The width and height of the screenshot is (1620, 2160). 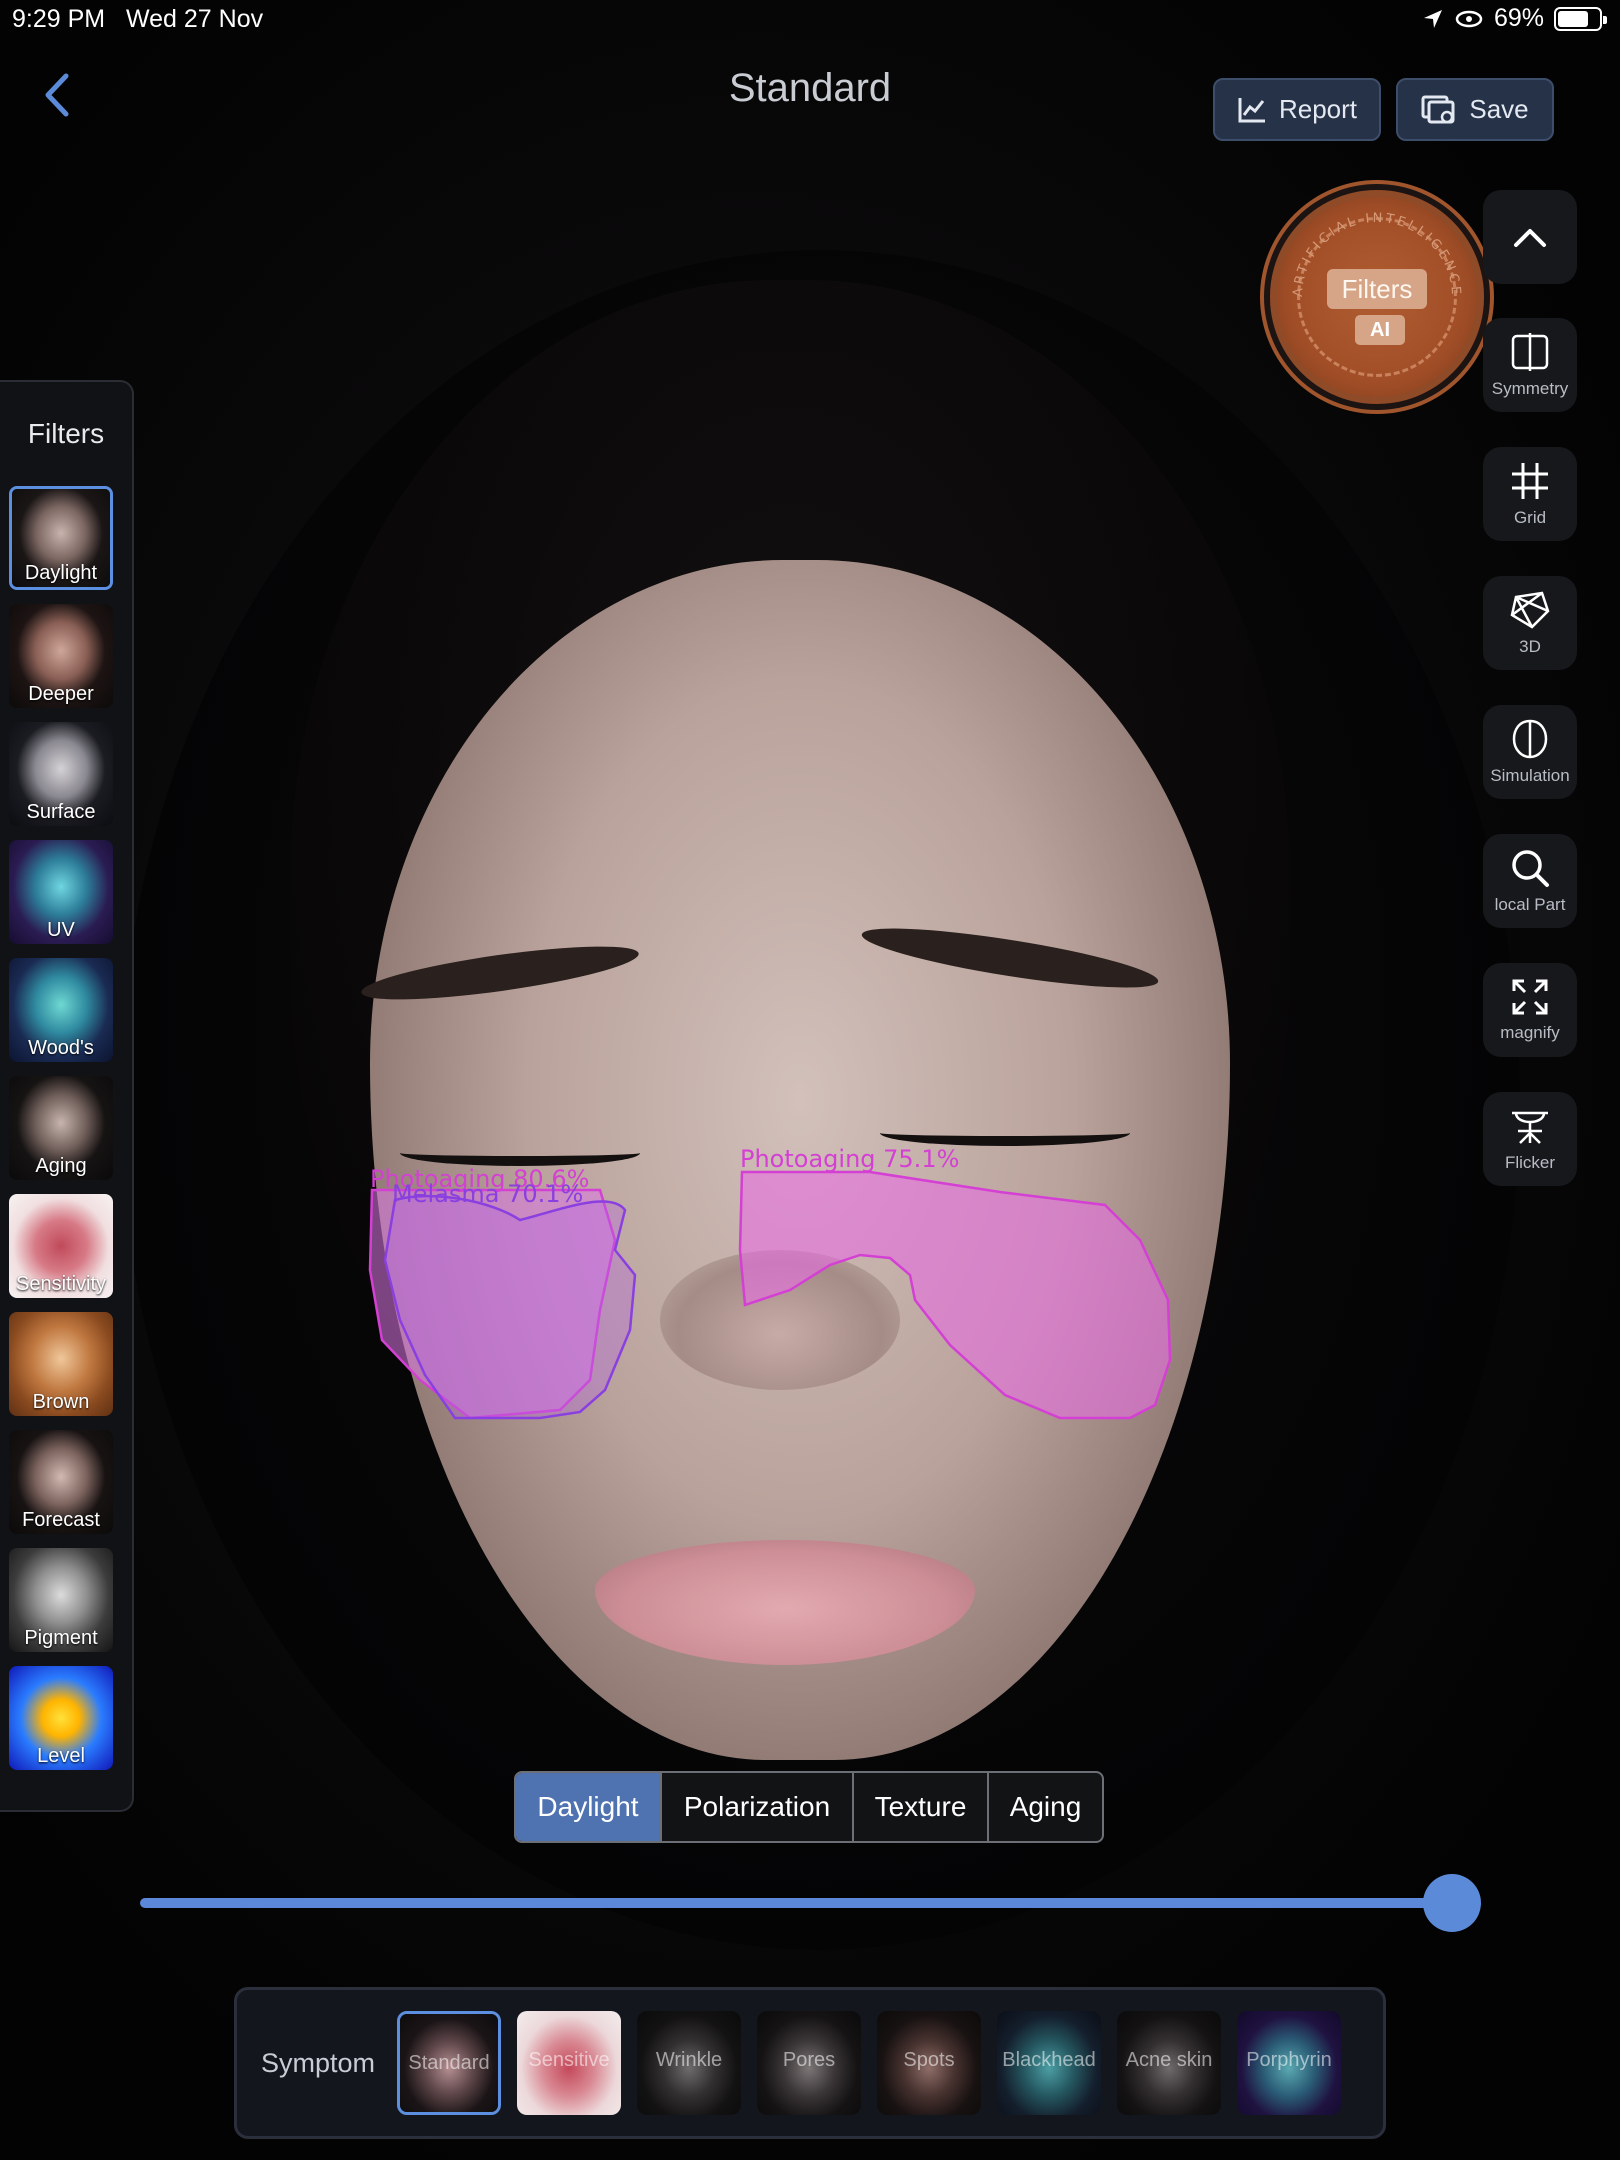 I want to click on battery-icon, so click(x=1580, y=18).